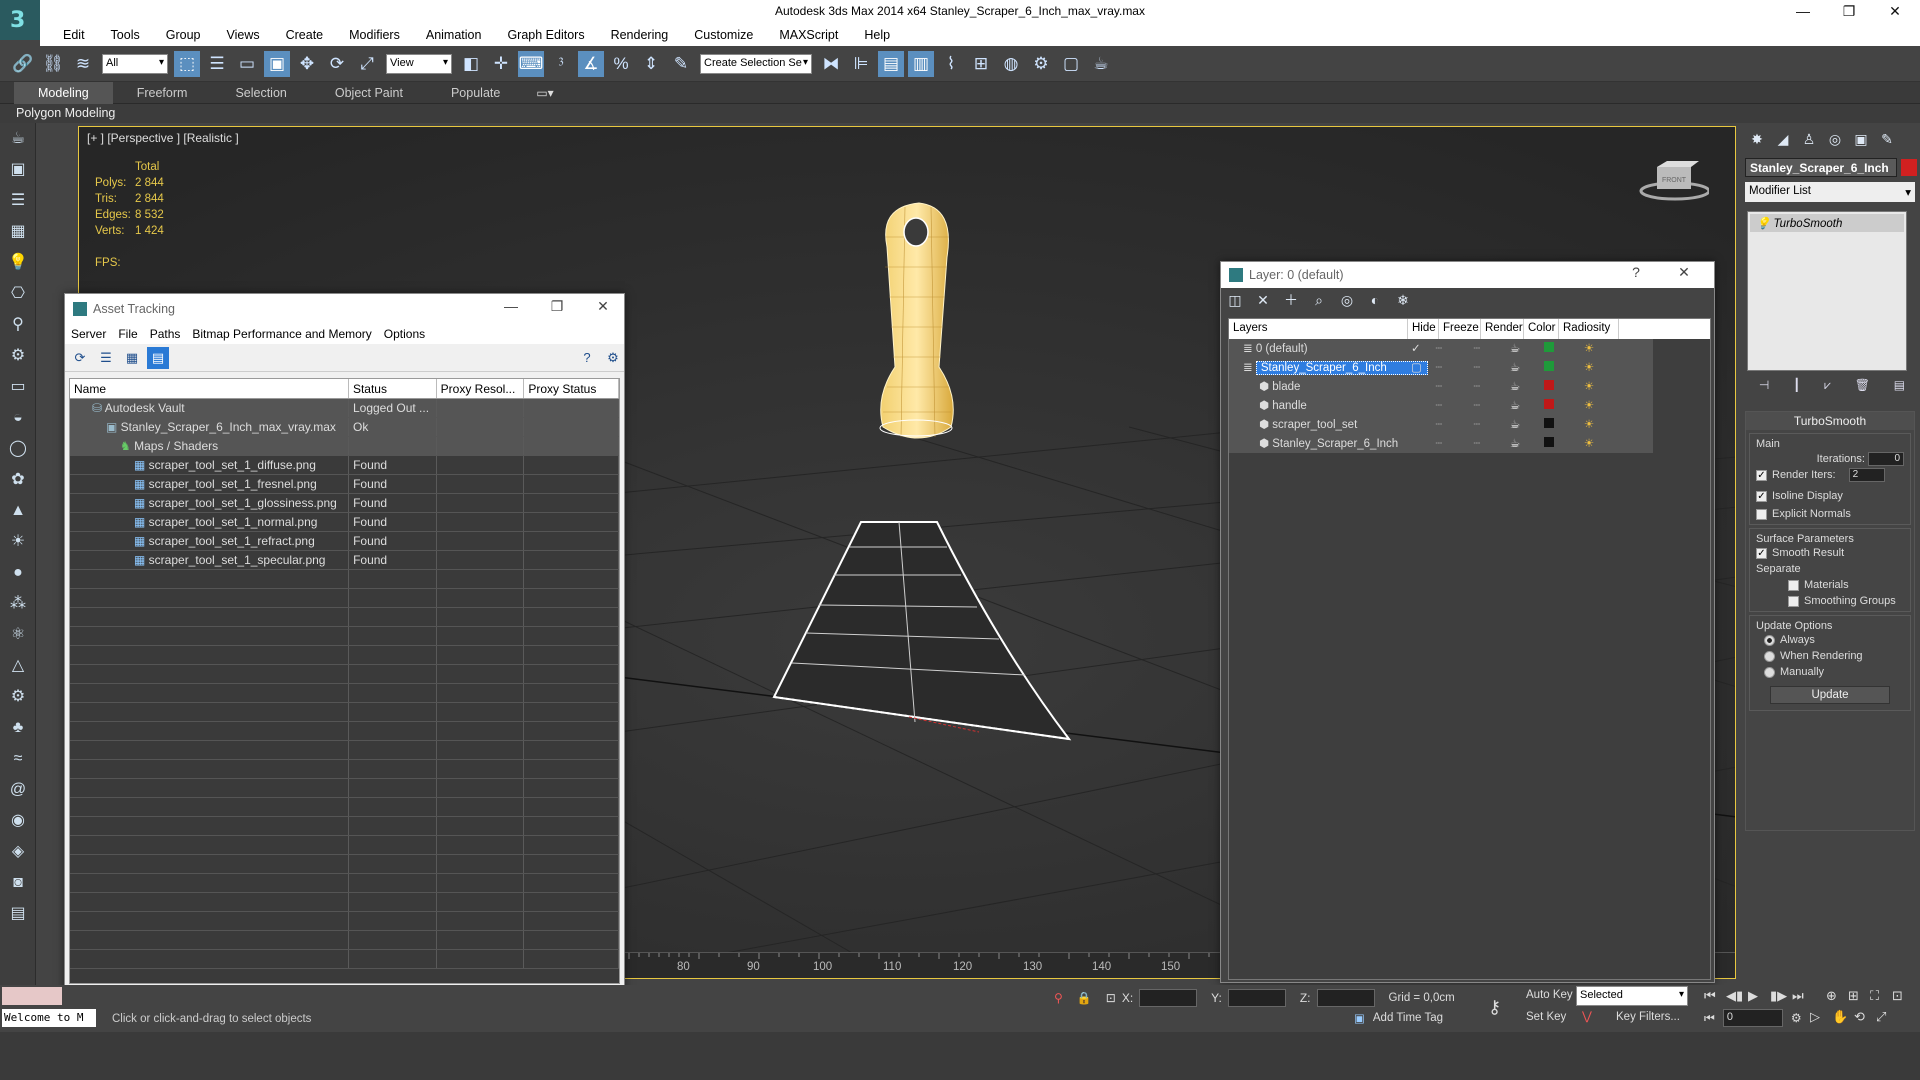 Image resolution: width=1920 pixels, height=1080 pixels. Describe the element at coordinates (571, 388) in the screenshot. I see `col-proxy-status: Proxy Status` at that location.